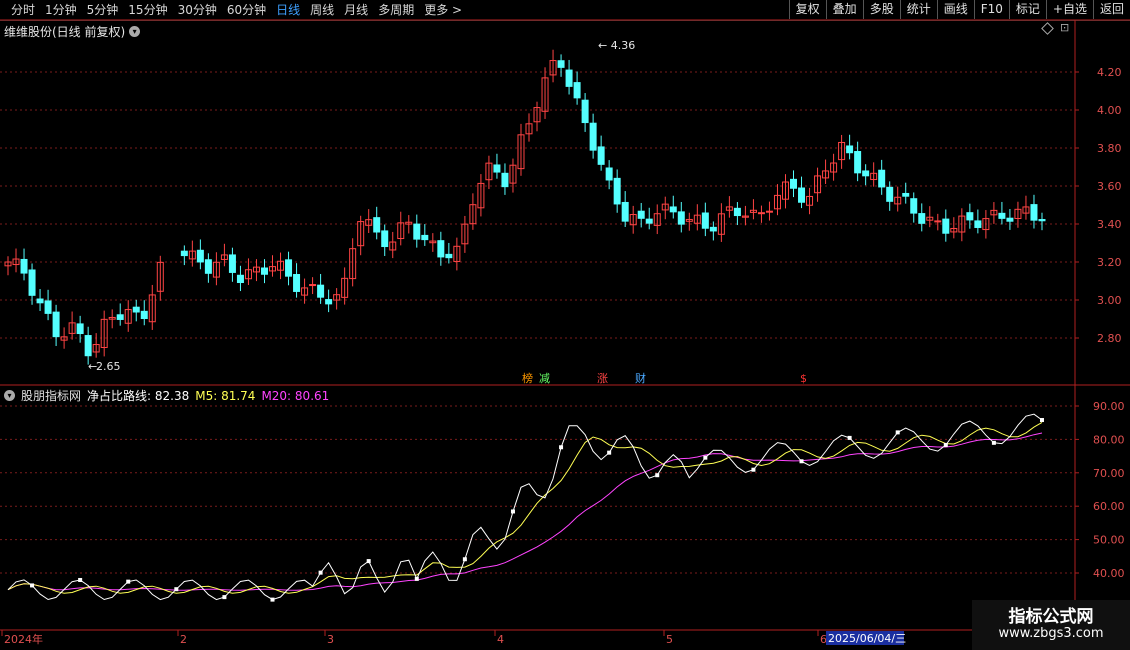 This screenshot has height=650, width=1130. I want to click on indicator-dropdown-icon: ▾, so click(9, 395).